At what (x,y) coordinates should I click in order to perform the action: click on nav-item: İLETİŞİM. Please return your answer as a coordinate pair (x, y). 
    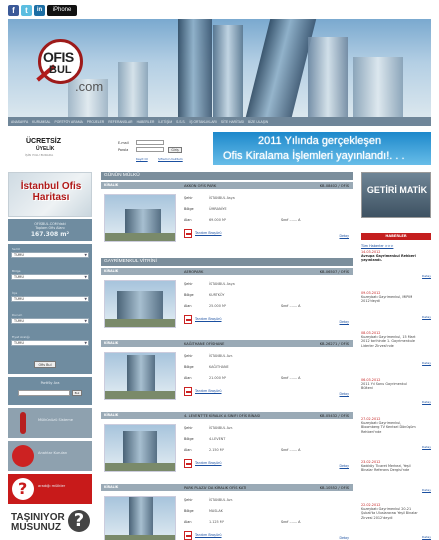
    Looking at the image, I should click on (165, 122).